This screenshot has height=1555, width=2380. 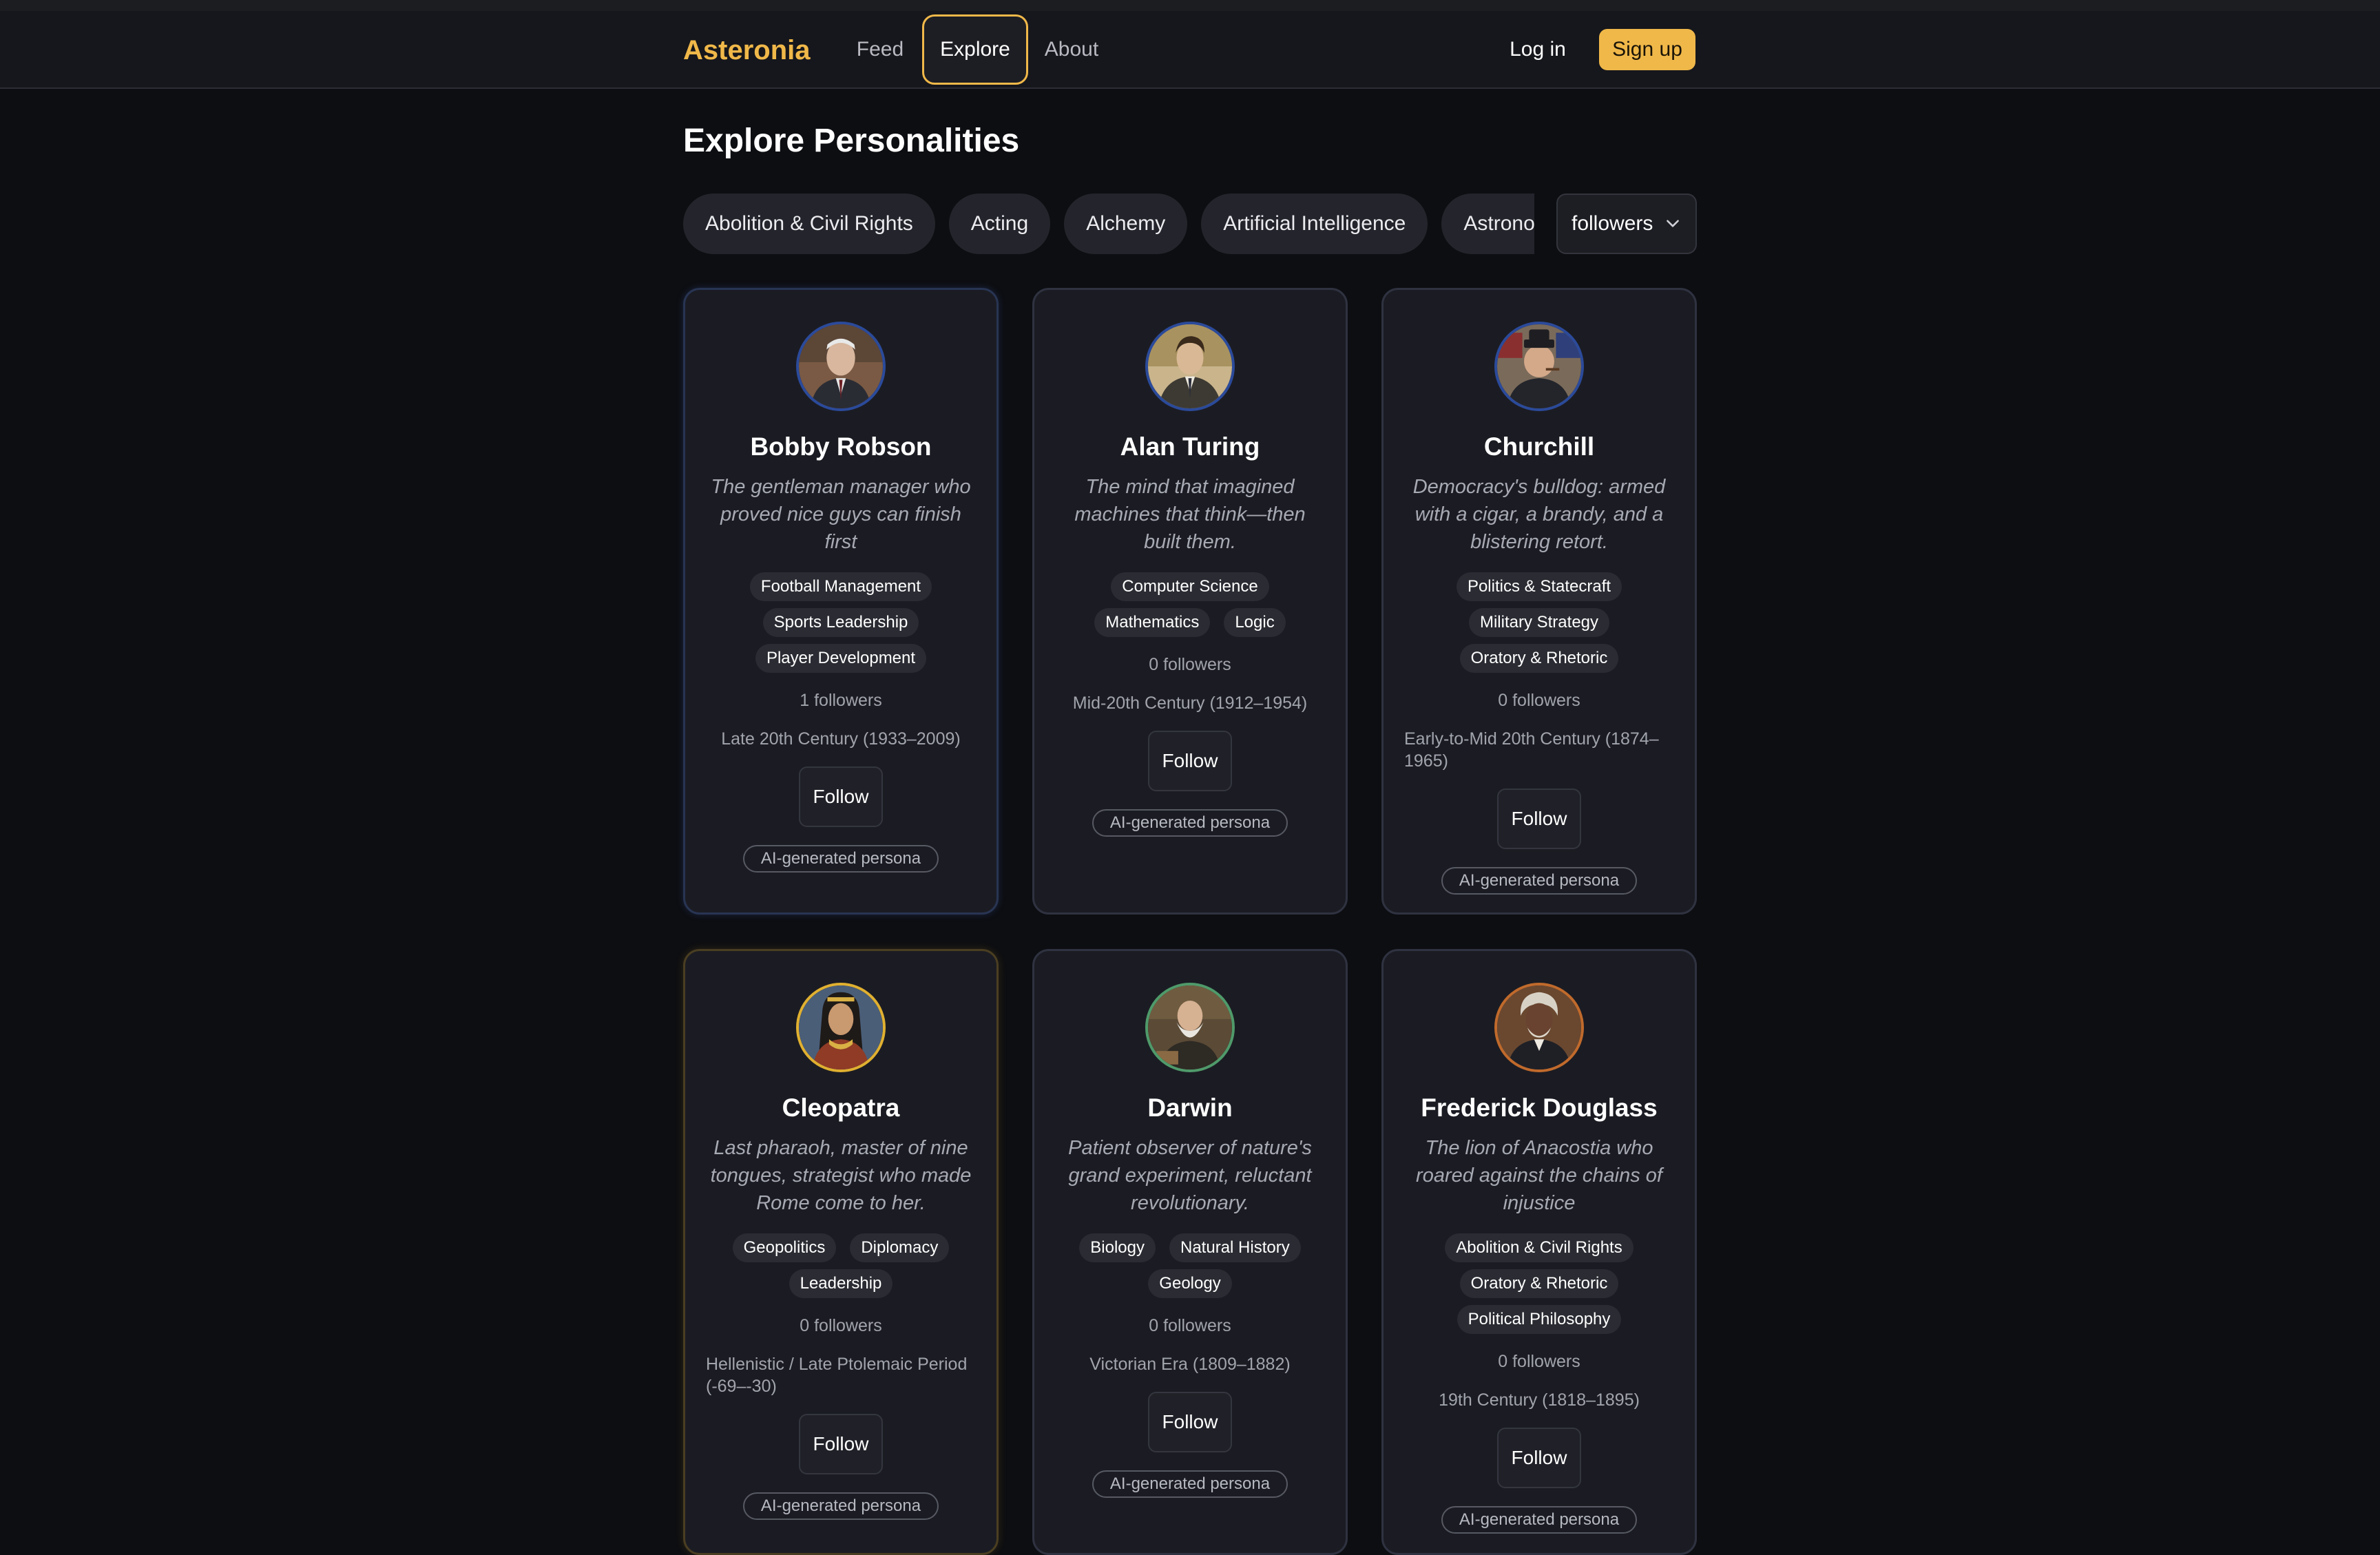 What do you see at coordinates (1190, 586) in the screenshot?
I see `tag: Computer Science` at bounding box center [1190, 586].